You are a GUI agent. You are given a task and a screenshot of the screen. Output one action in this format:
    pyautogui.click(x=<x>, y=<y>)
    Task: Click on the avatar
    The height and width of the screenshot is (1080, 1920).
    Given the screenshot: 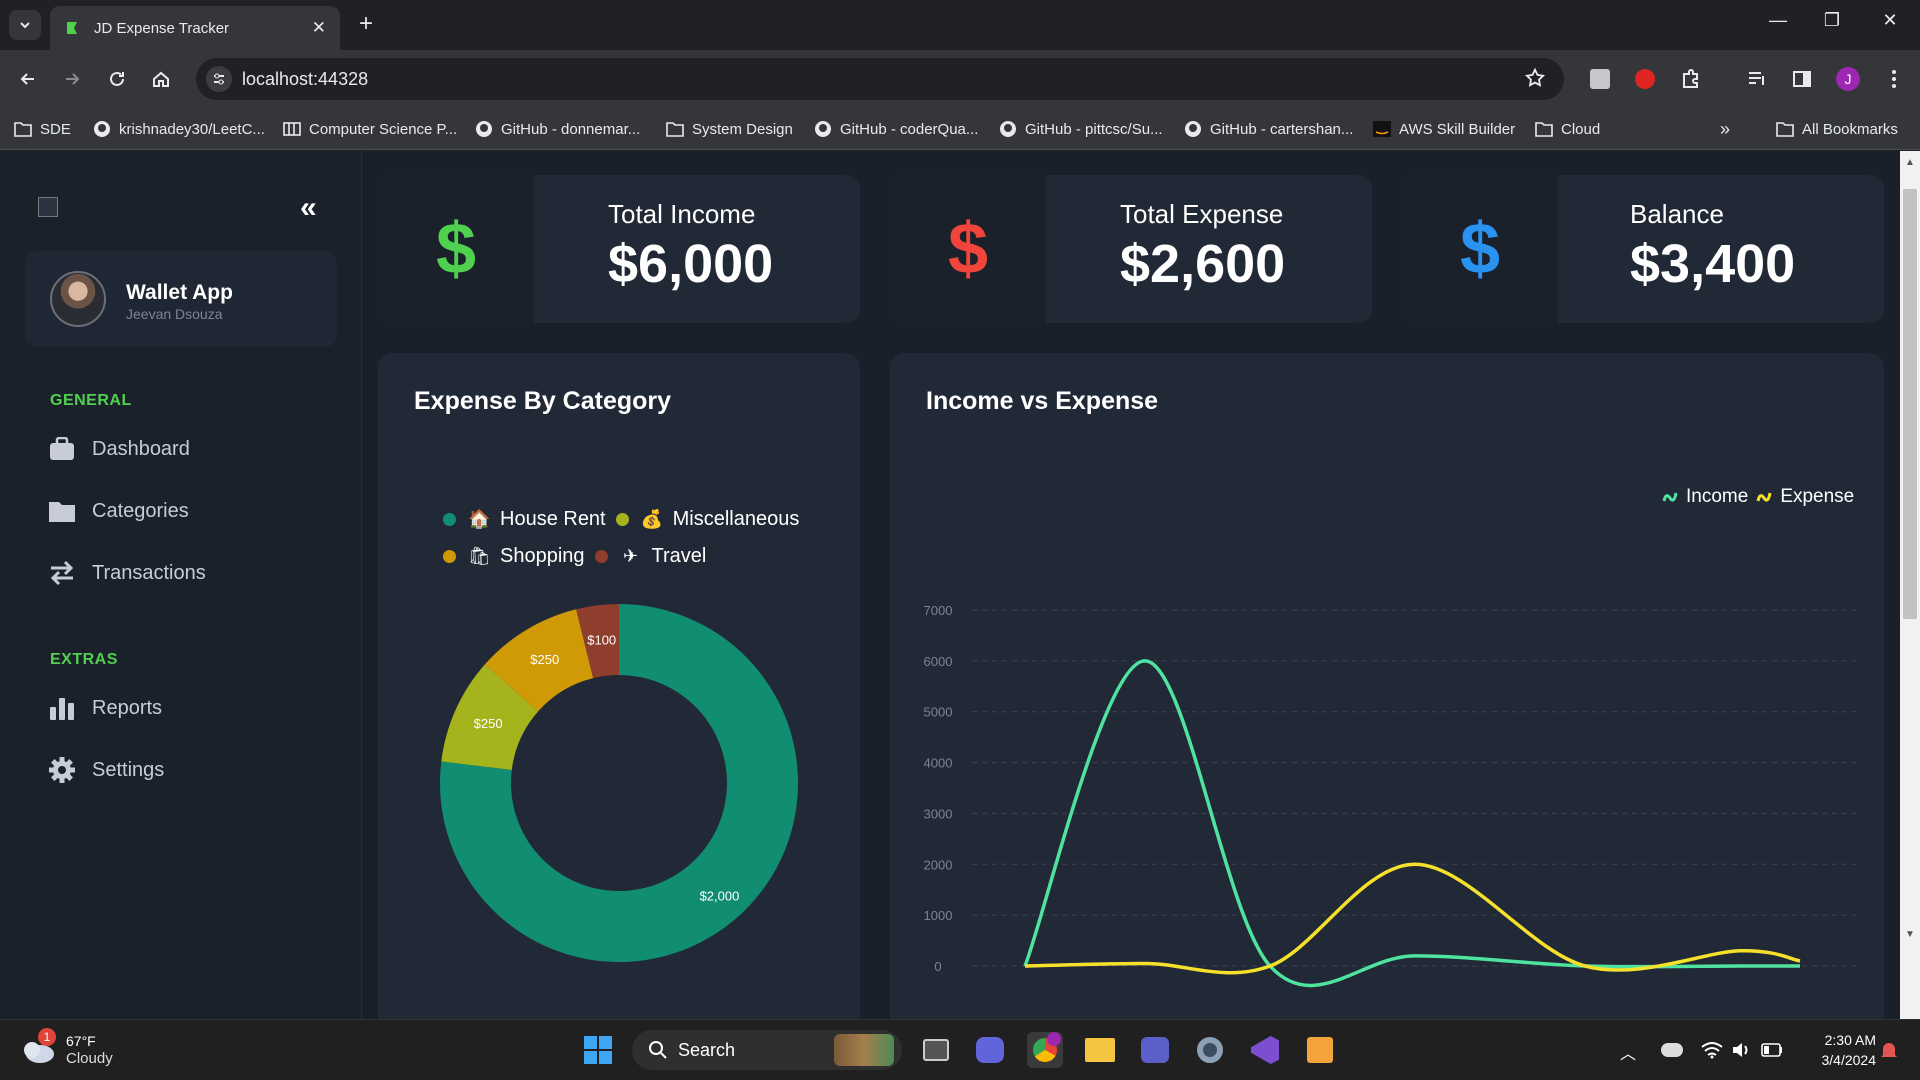 What is the action you would take?
    pyautogui.click(x=78, y=299)
    